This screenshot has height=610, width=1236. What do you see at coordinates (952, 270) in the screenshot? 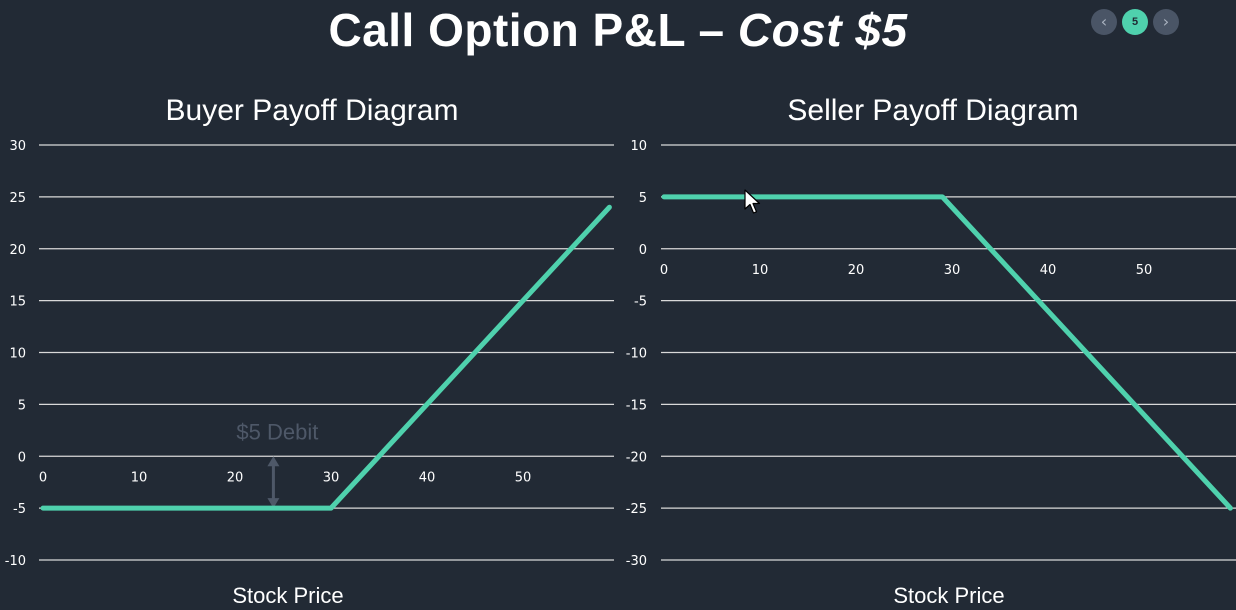
I see `x-tick-label: 30` at bounding box center [952, 270].